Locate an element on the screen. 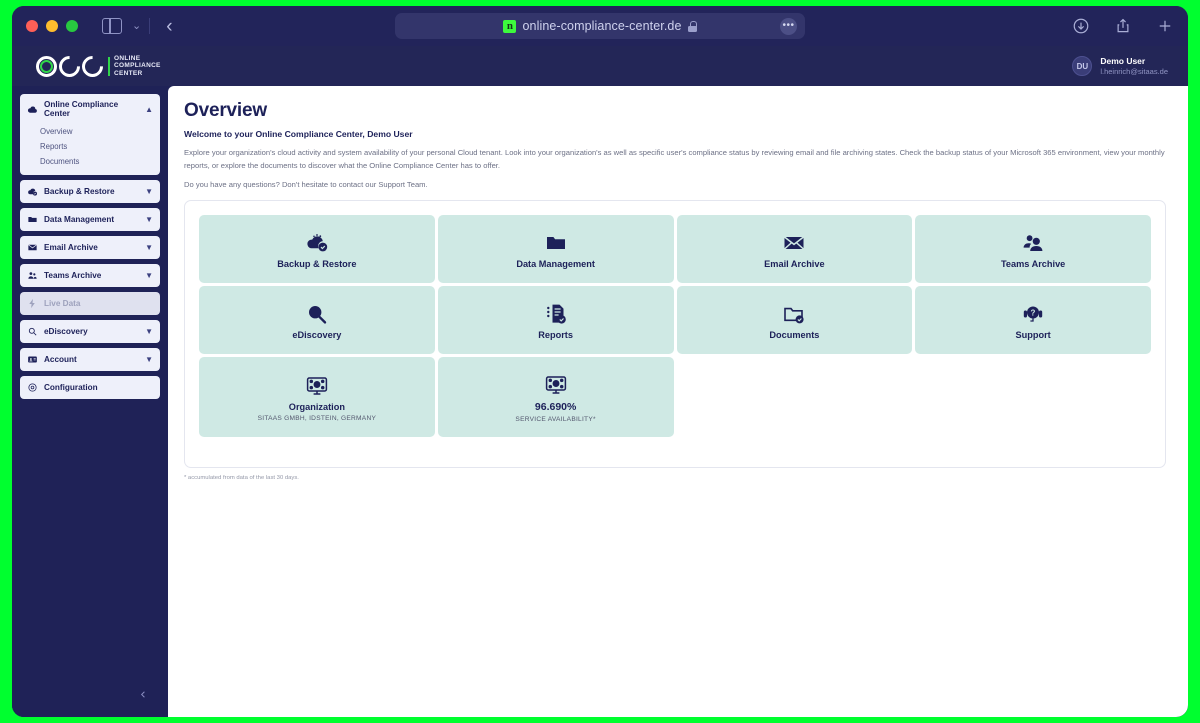 This screenshot has height=723, width=1200. url-text: online-compliance-center.de is located at coordinates (602, 26).